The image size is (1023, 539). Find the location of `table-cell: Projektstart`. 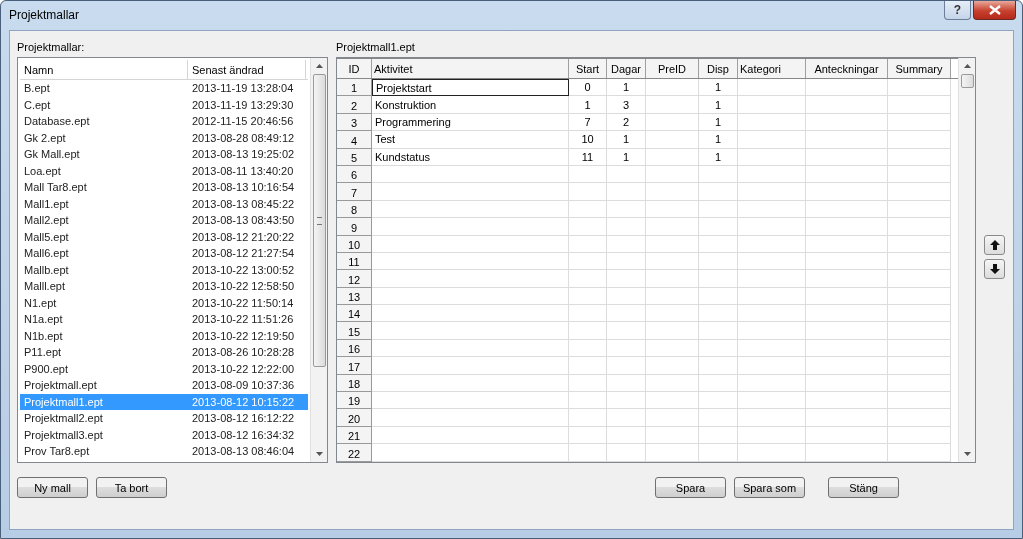

table-cell: Projektstart is located at coordinates (470, 88).